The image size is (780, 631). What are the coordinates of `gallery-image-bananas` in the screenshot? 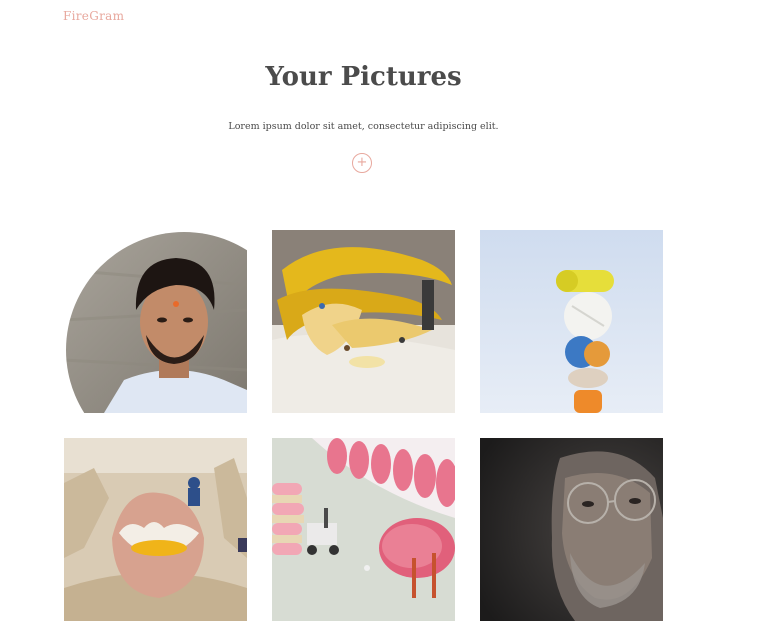 It's located at (363, 321).